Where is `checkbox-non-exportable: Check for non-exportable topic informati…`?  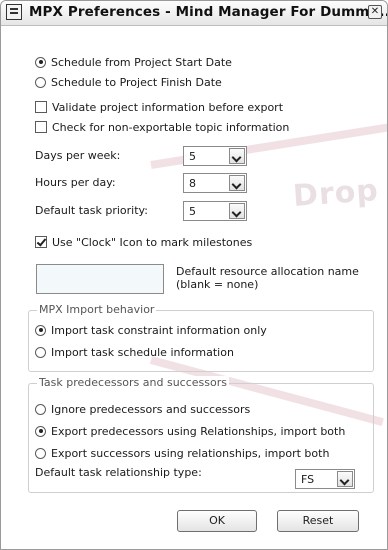
checkbox-non-exportable: Check for non-exportable topic informati… is located at coordinates (162, 127).